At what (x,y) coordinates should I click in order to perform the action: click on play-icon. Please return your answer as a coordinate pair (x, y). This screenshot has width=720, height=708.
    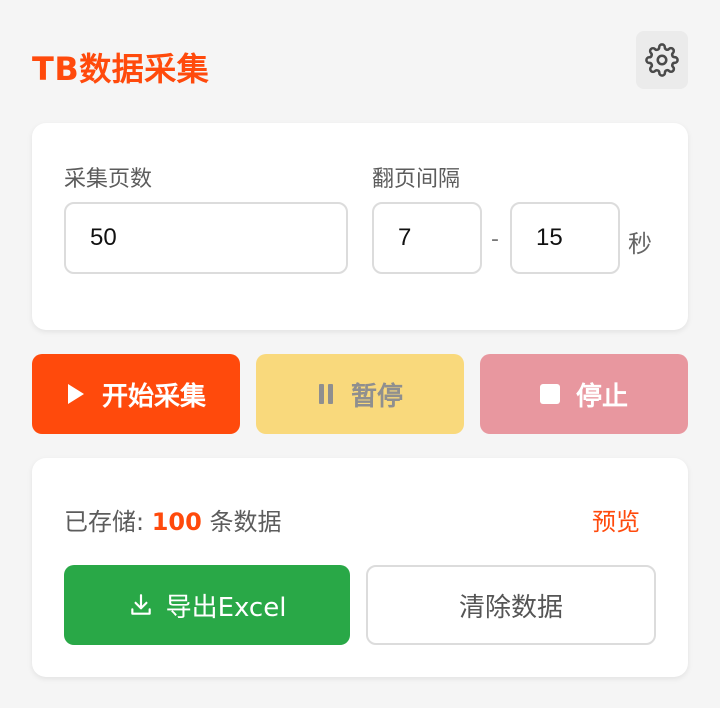
    Looking at the image, I should click on (76, 394).